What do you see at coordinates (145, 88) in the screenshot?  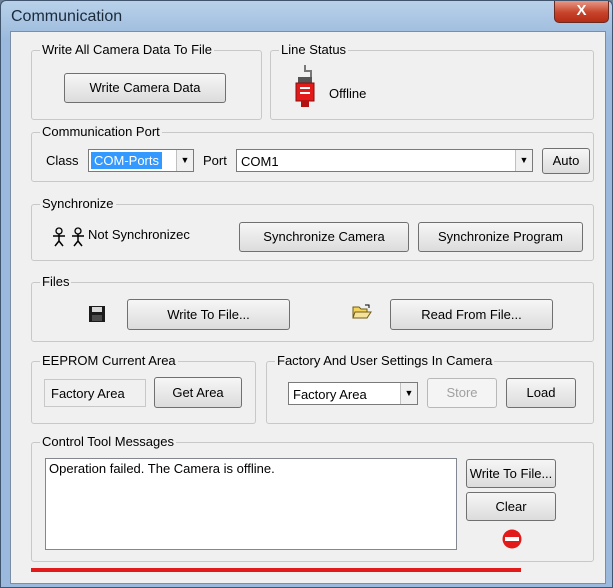 I see `write-camera-data-button: Write Camera Data` at bounding box center [145, 88].